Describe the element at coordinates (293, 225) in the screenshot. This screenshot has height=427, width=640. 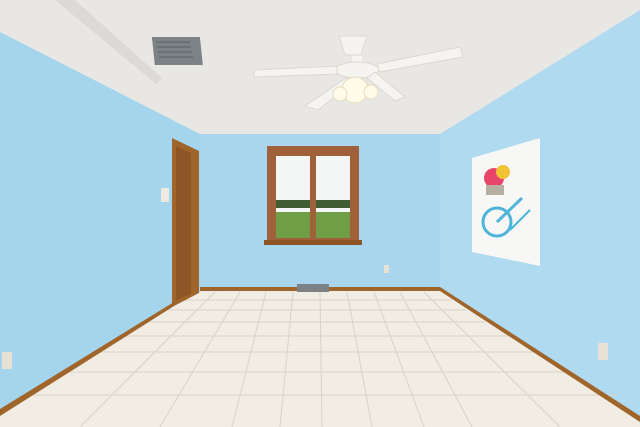
I see `window-grass-left` at that location.